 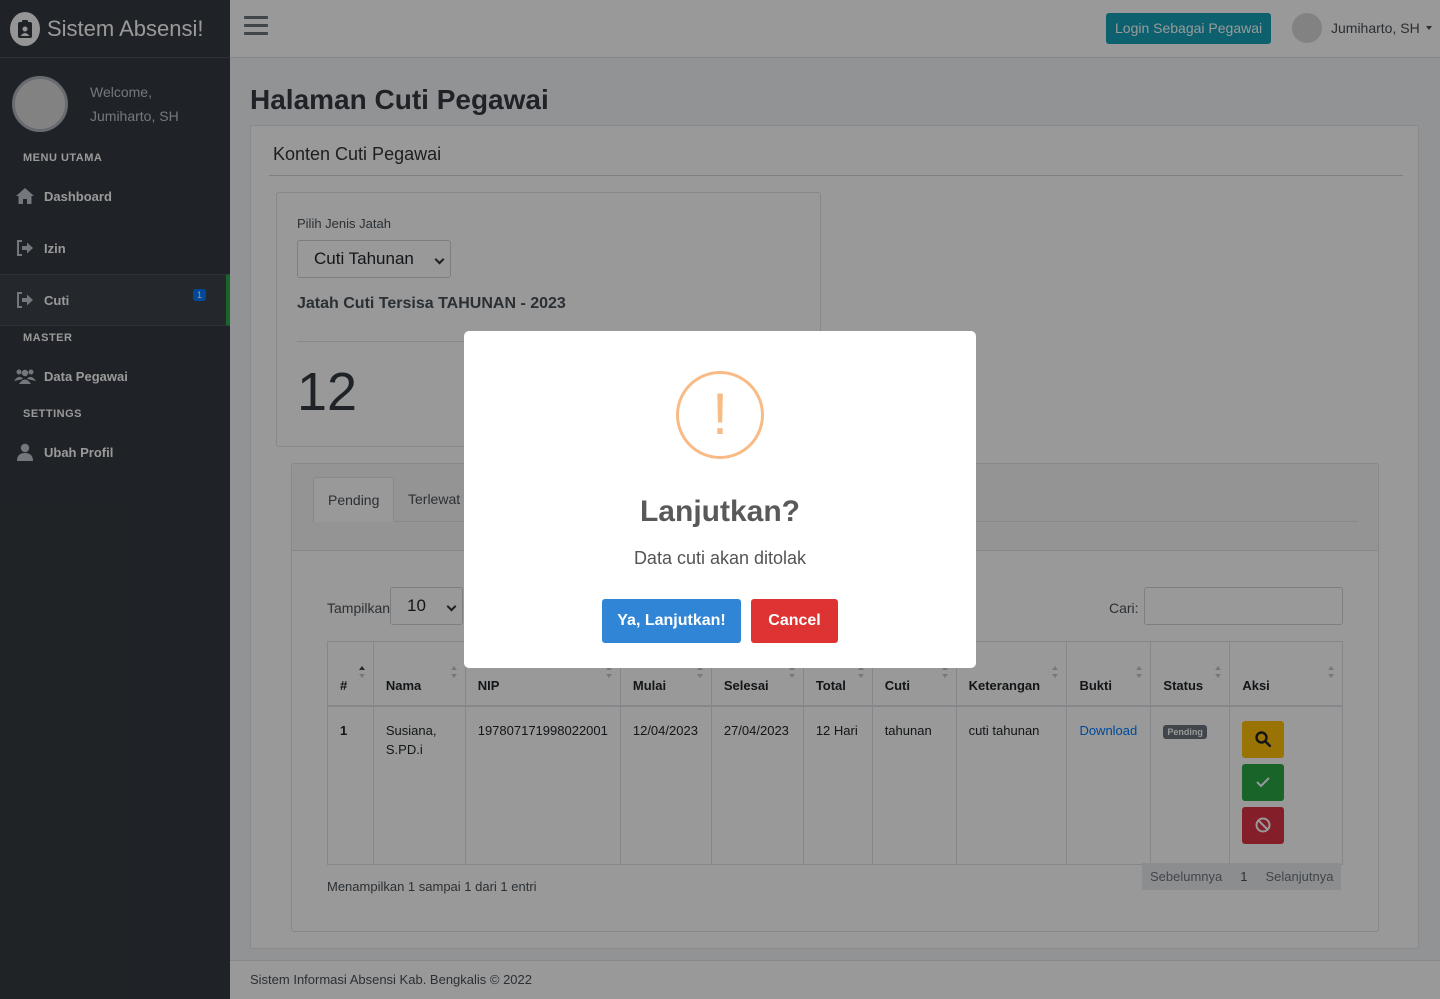 I want to click on warning-icon: !, so click(x=720, y=415).